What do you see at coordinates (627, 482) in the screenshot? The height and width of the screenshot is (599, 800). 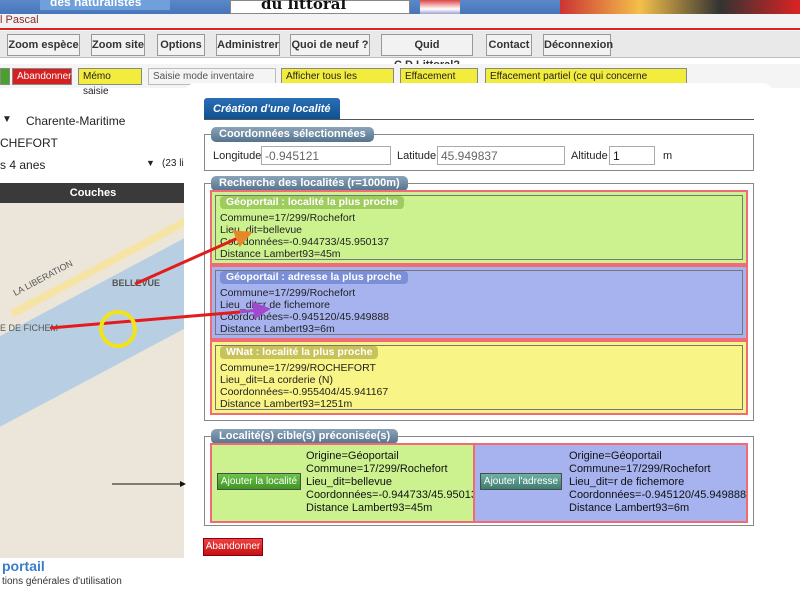 I see `target-line: Lieu_dit=r de fichemore` at bounding box center [627, 482].